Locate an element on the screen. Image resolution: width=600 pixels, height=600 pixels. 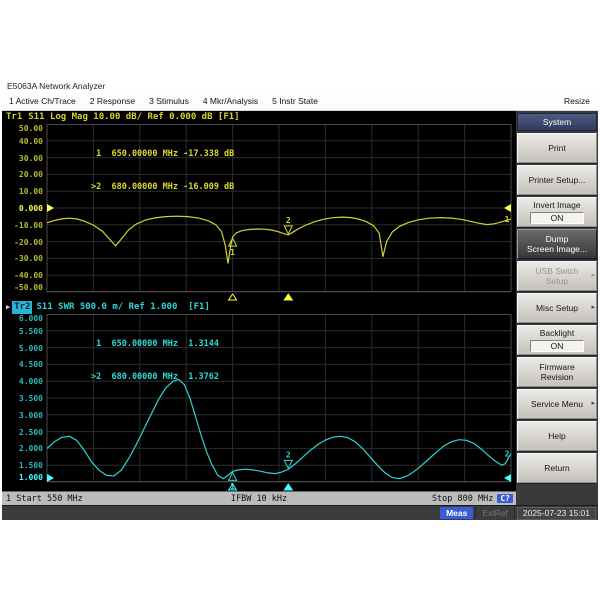
y-tick-label: 30.00 is located at coordinates (30, 158).